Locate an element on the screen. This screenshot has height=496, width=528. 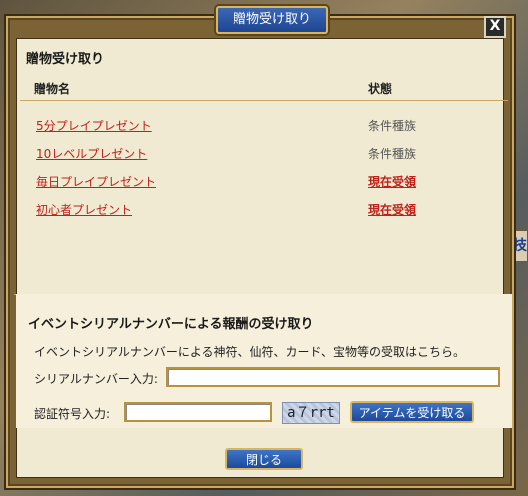
gift-row: 5分プレイプレゼント 条件種族 is located at coordinates (256, 126).